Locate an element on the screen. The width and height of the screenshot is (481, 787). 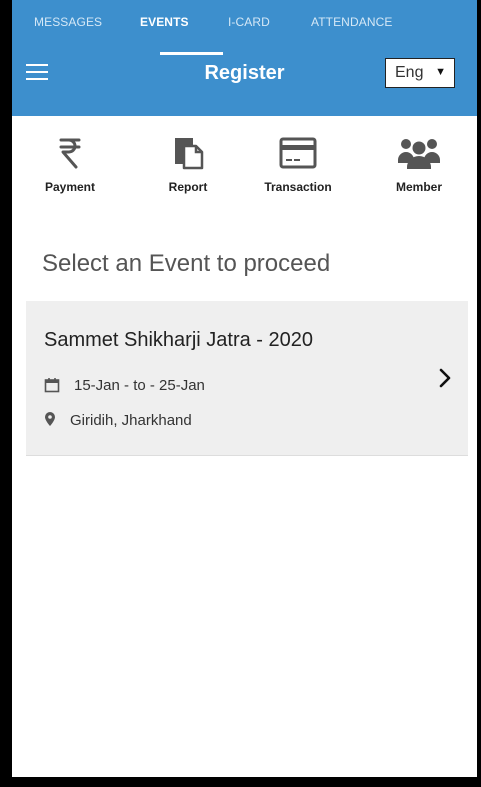
tab-events: EVENTS is located at coordinates (164, 22).